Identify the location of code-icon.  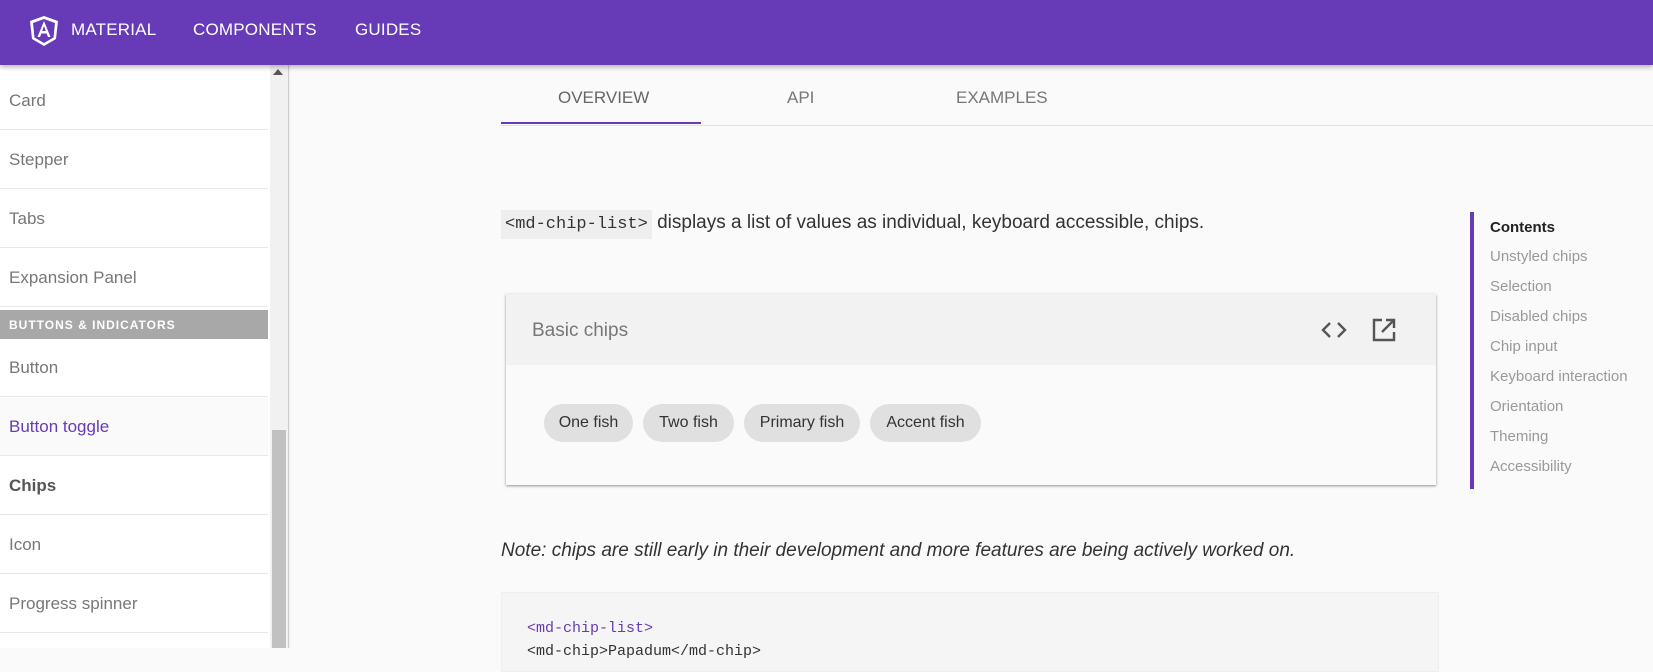
(1334, 330).